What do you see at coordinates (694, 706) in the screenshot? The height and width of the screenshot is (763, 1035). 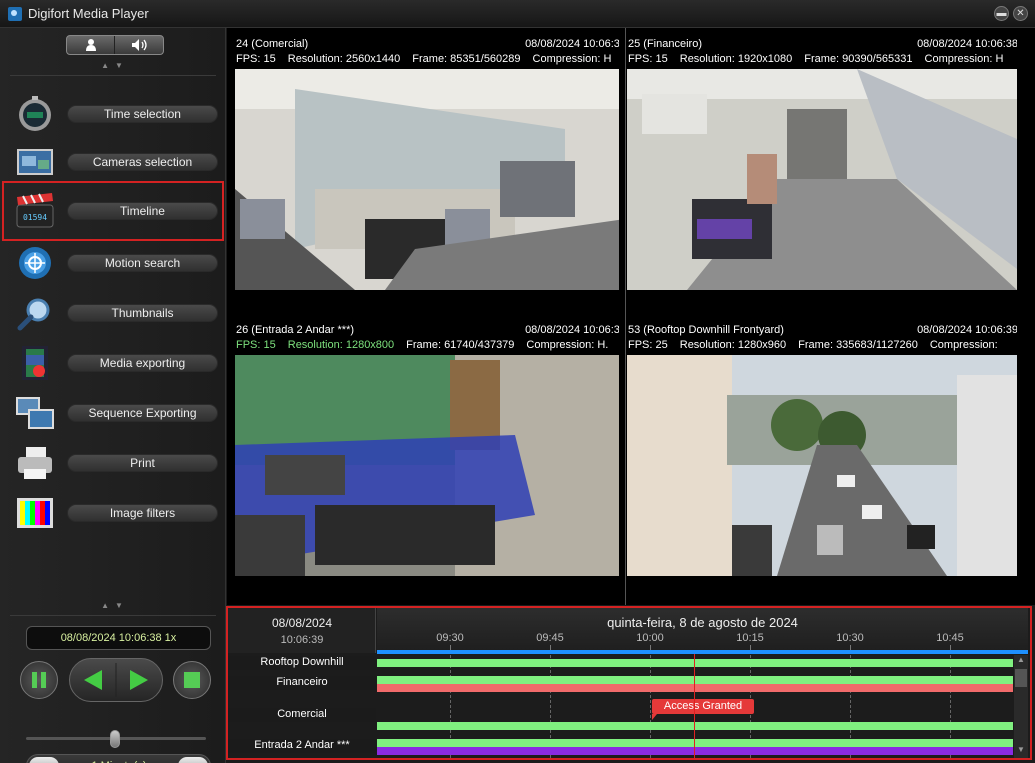 I see `timeline-playhead` at bounding box center [694, 706].